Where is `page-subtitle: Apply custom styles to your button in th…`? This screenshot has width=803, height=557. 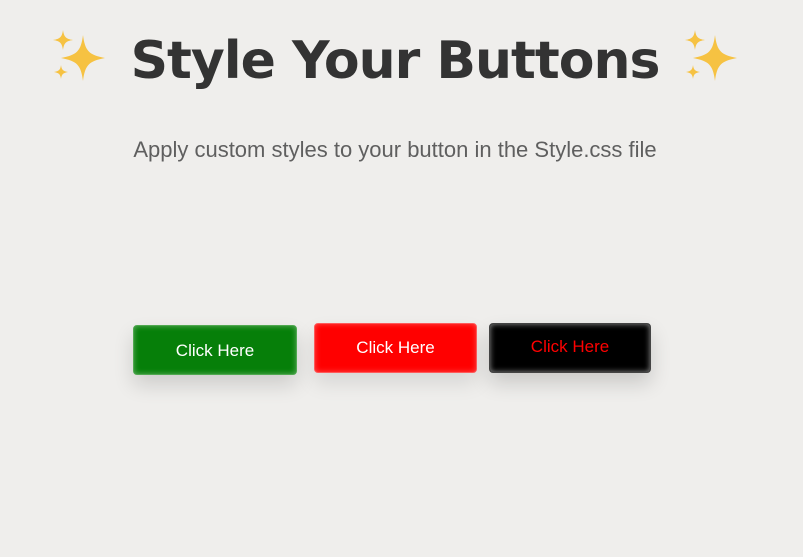
page-subtitle: Apply custom styles to your button in th… is located at coordinates (395, 149).